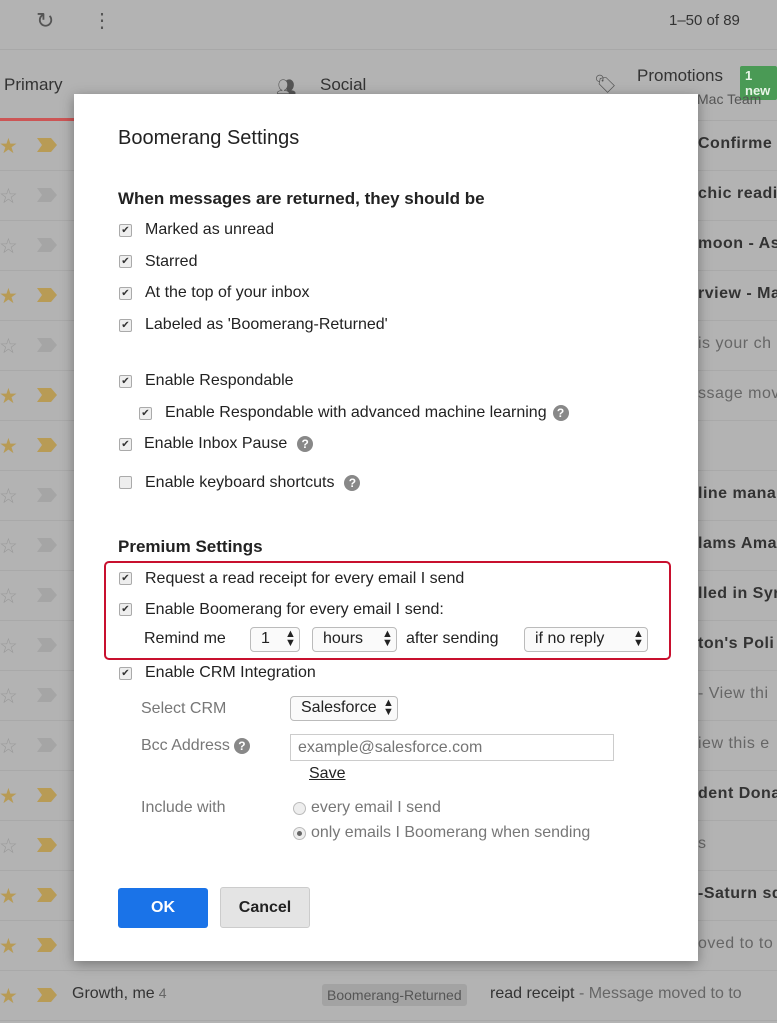 The image size is (777, 1023). I want to click on email-snippet: ton's Poli, so click(736, 643).